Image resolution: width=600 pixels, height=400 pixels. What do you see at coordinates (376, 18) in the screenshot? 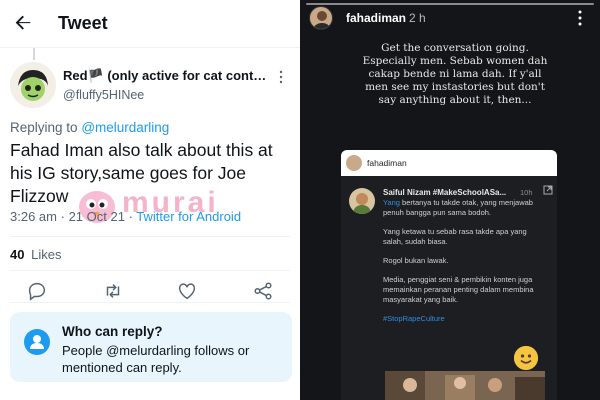
I see `story-username: fahadiman` at bounding box center [376, 18].